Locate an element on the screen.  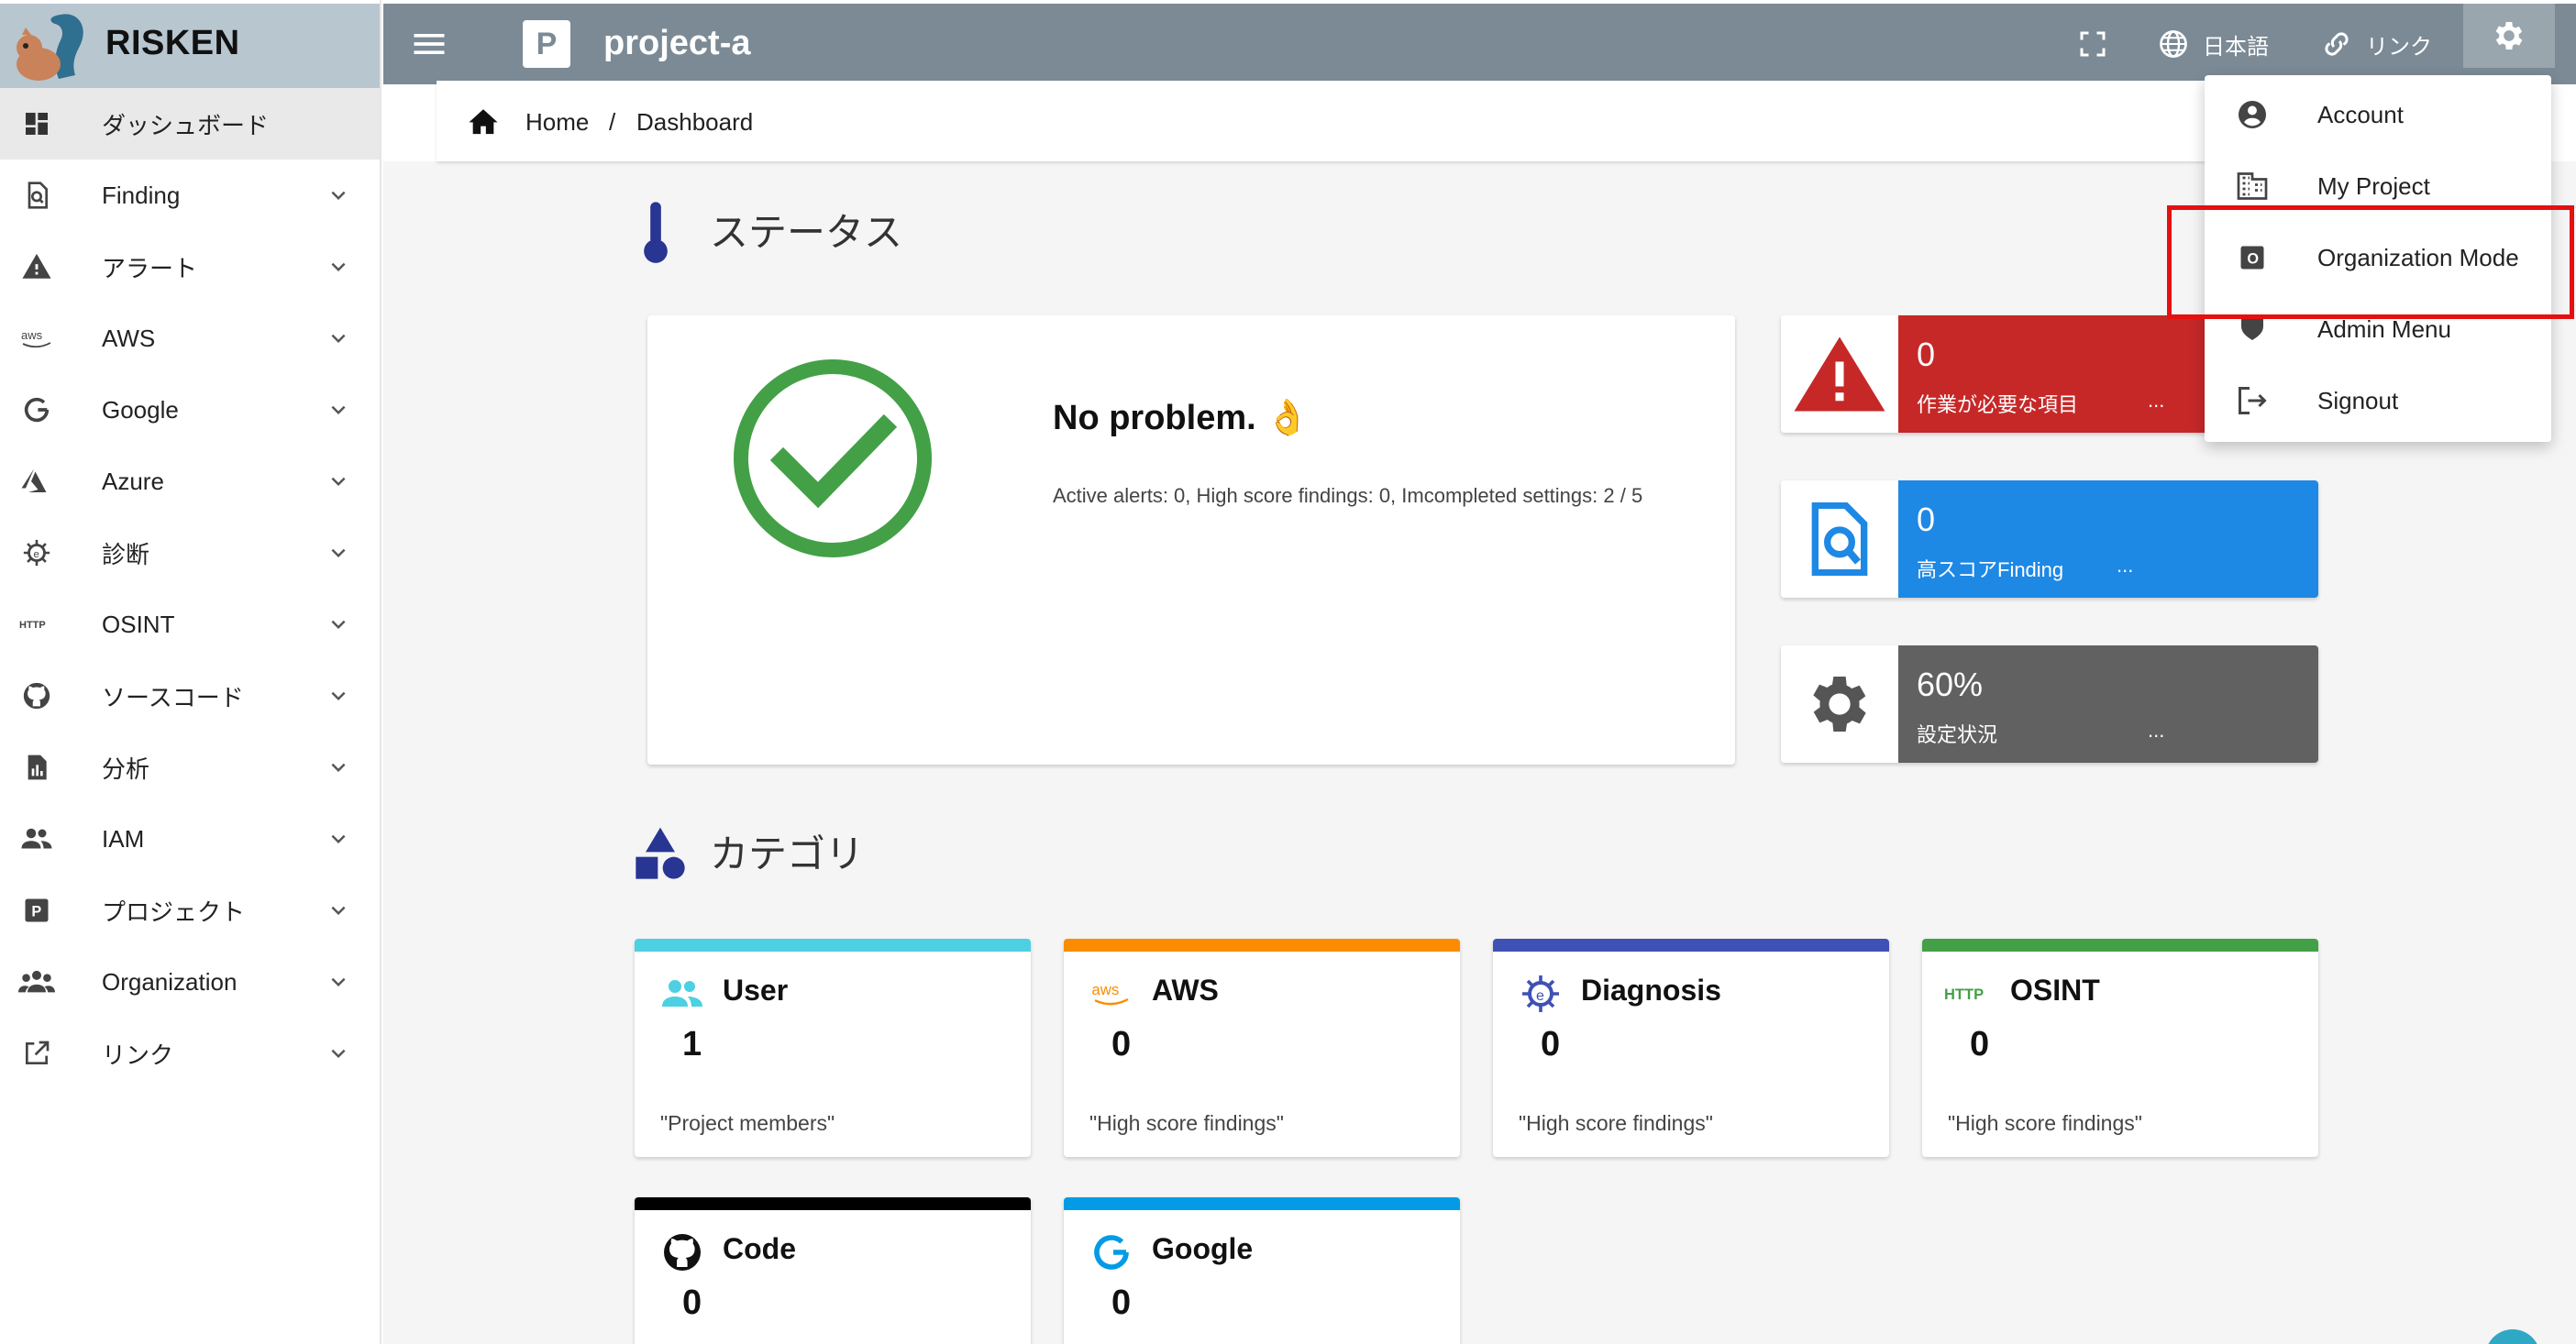
menu-item-signout: Signout is located at coordinates (2378, 400).